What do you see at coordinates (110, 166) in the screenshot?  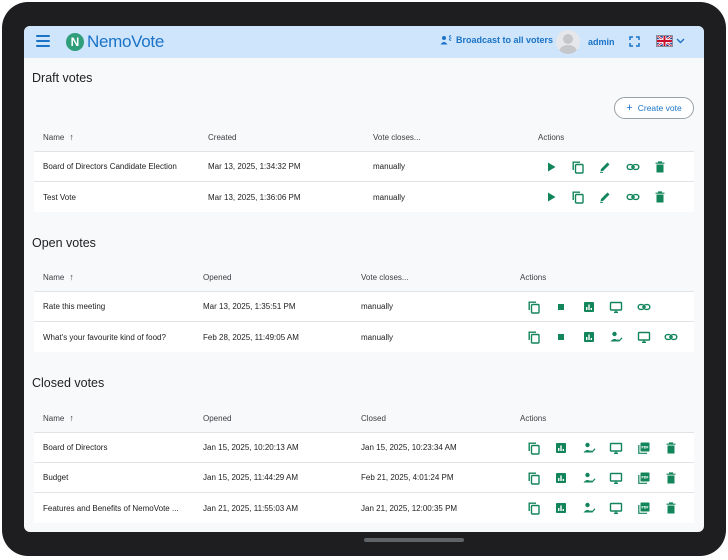 I see `vote-name: Board of Directors Candidate Election` at bounding box center [110, 166].